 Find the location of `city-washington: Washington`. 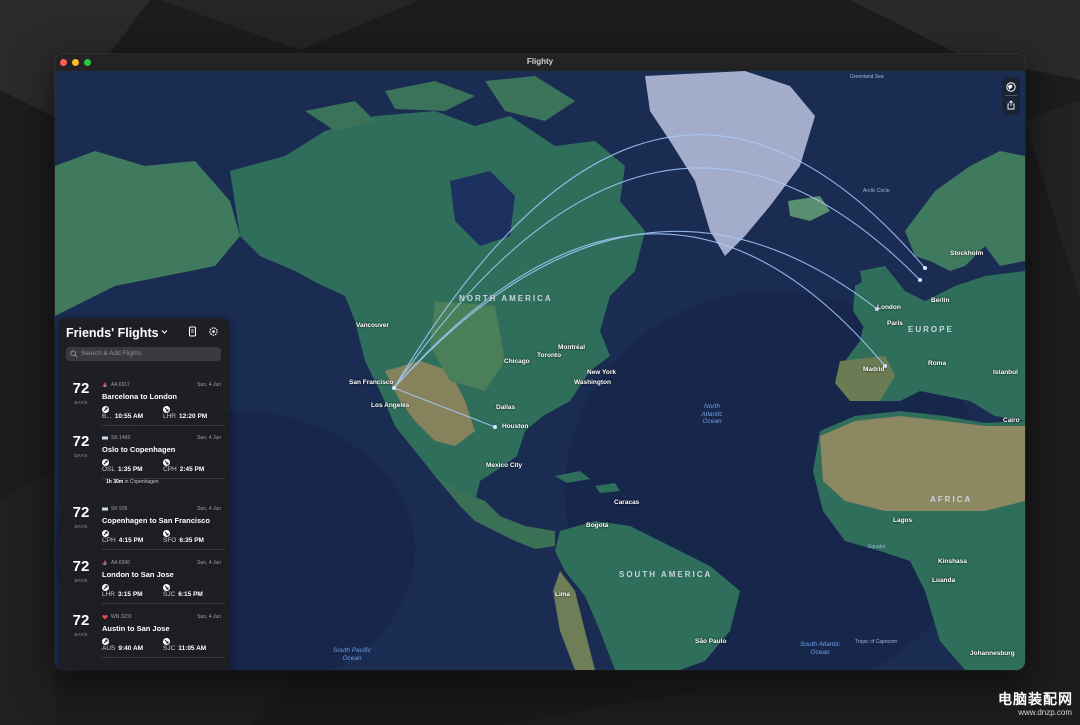

city-washington: Washington is located at coordinates (592, 382).